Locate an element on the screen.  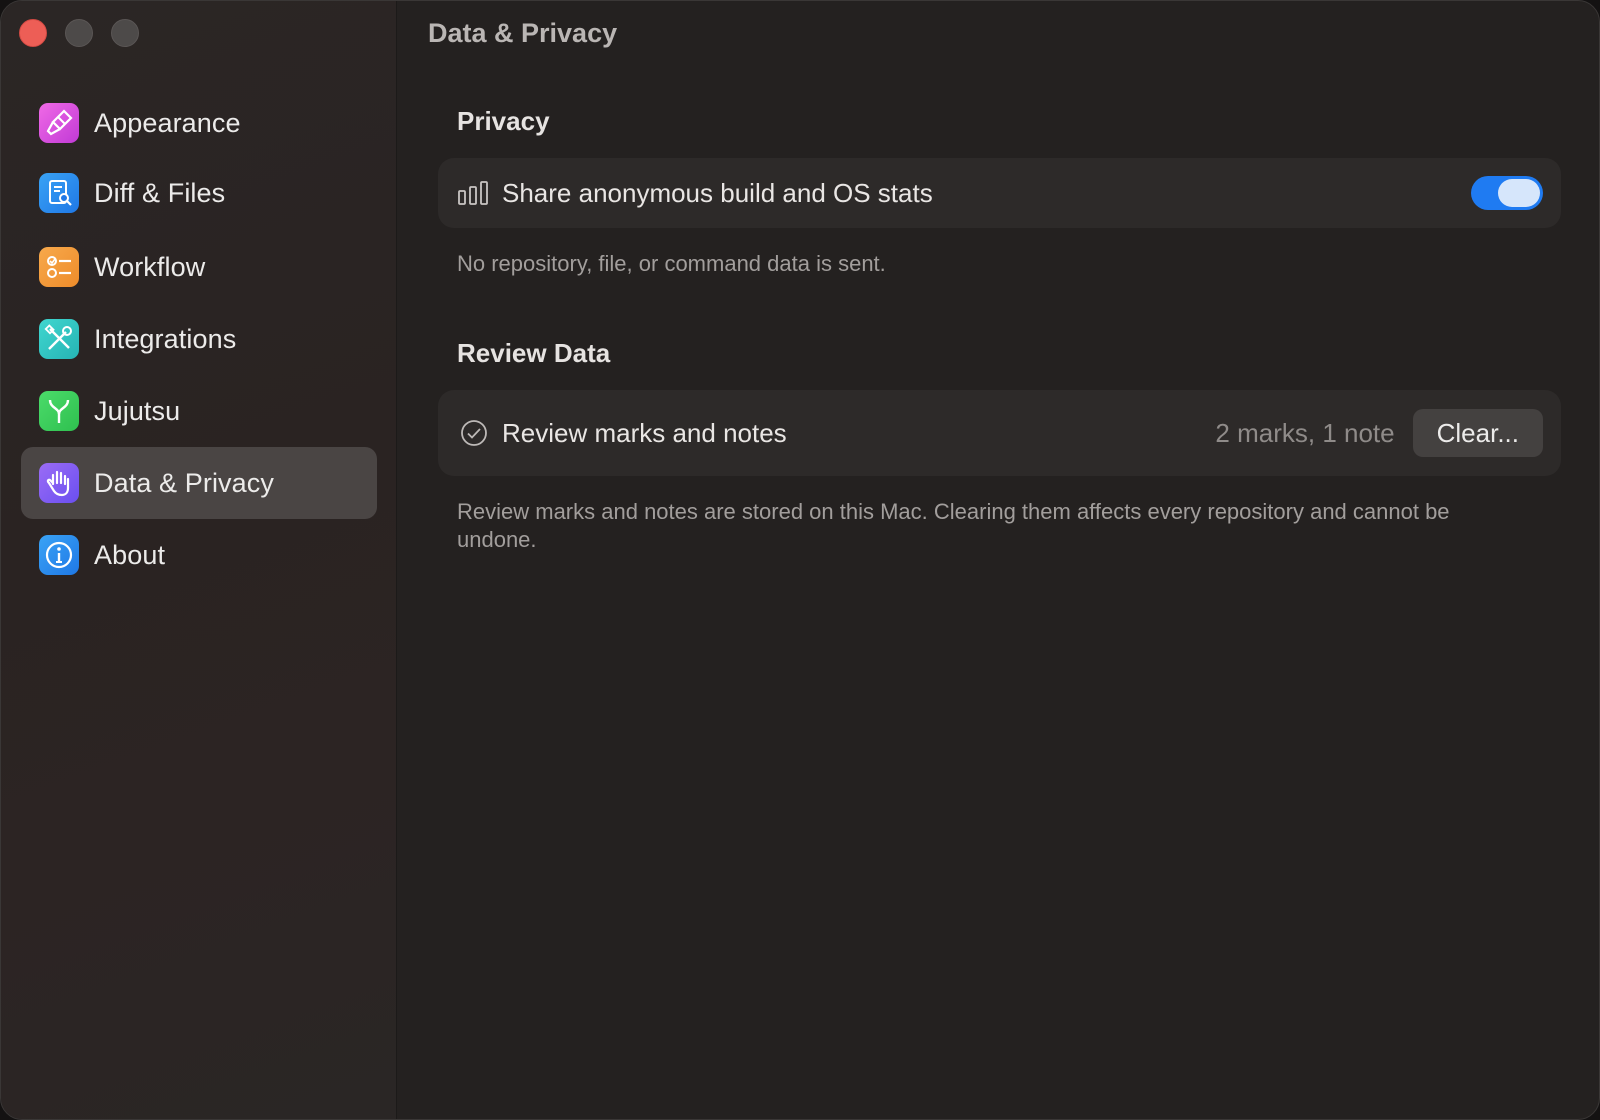
sidebar-item-diff-files: Diff & Files is located at coordinates (199, 193).